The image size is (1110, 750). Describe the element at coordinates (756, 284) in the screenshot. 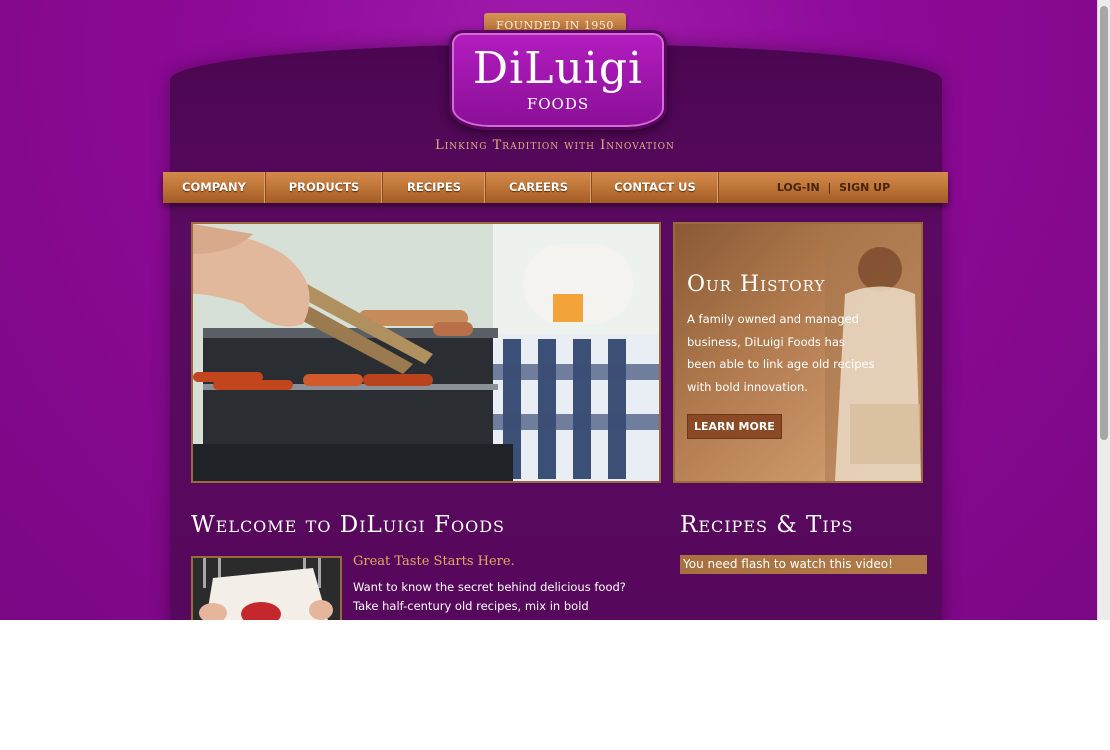

I see `history-title: Our History` at that location.